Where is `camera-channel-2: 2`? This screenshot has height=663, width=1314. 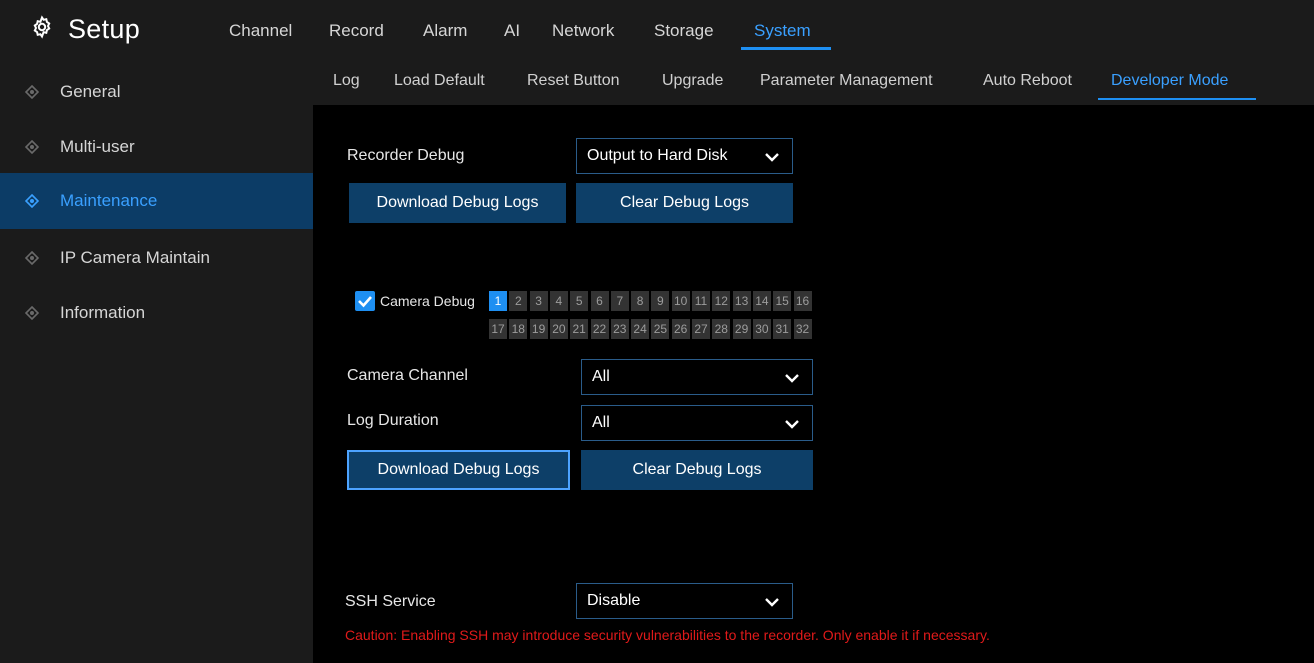
camera-channel-2: 2 is located at coordinates (518, 301).